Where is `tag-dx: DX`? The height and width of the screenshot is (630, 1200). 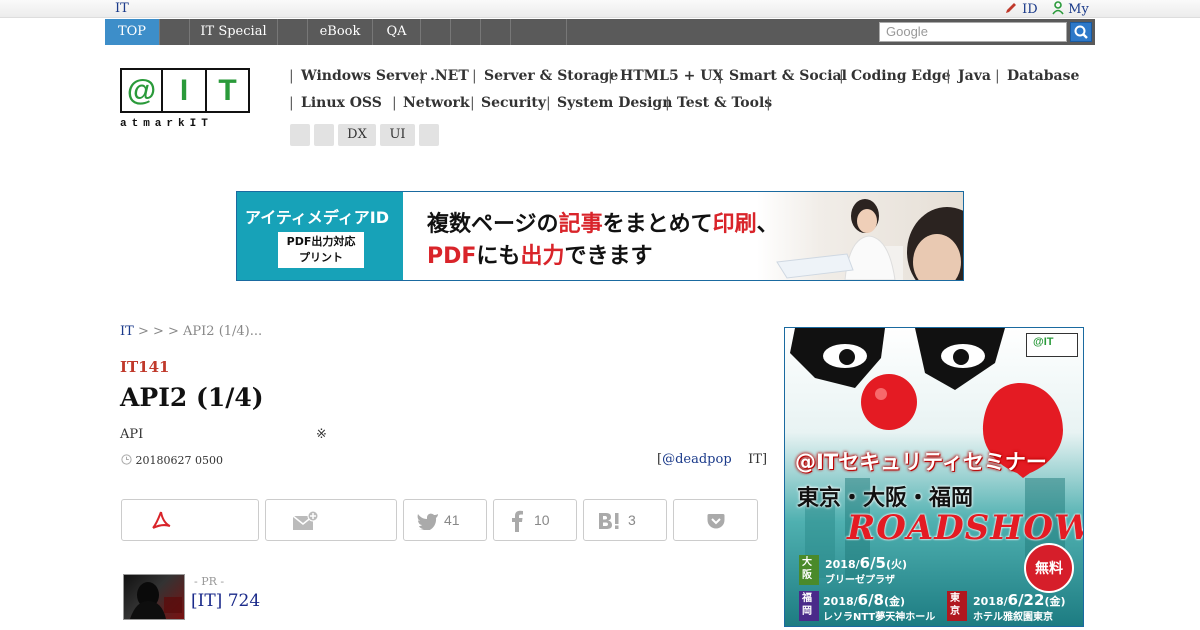
tag-dx: DX is located at coordinates (357, 135).